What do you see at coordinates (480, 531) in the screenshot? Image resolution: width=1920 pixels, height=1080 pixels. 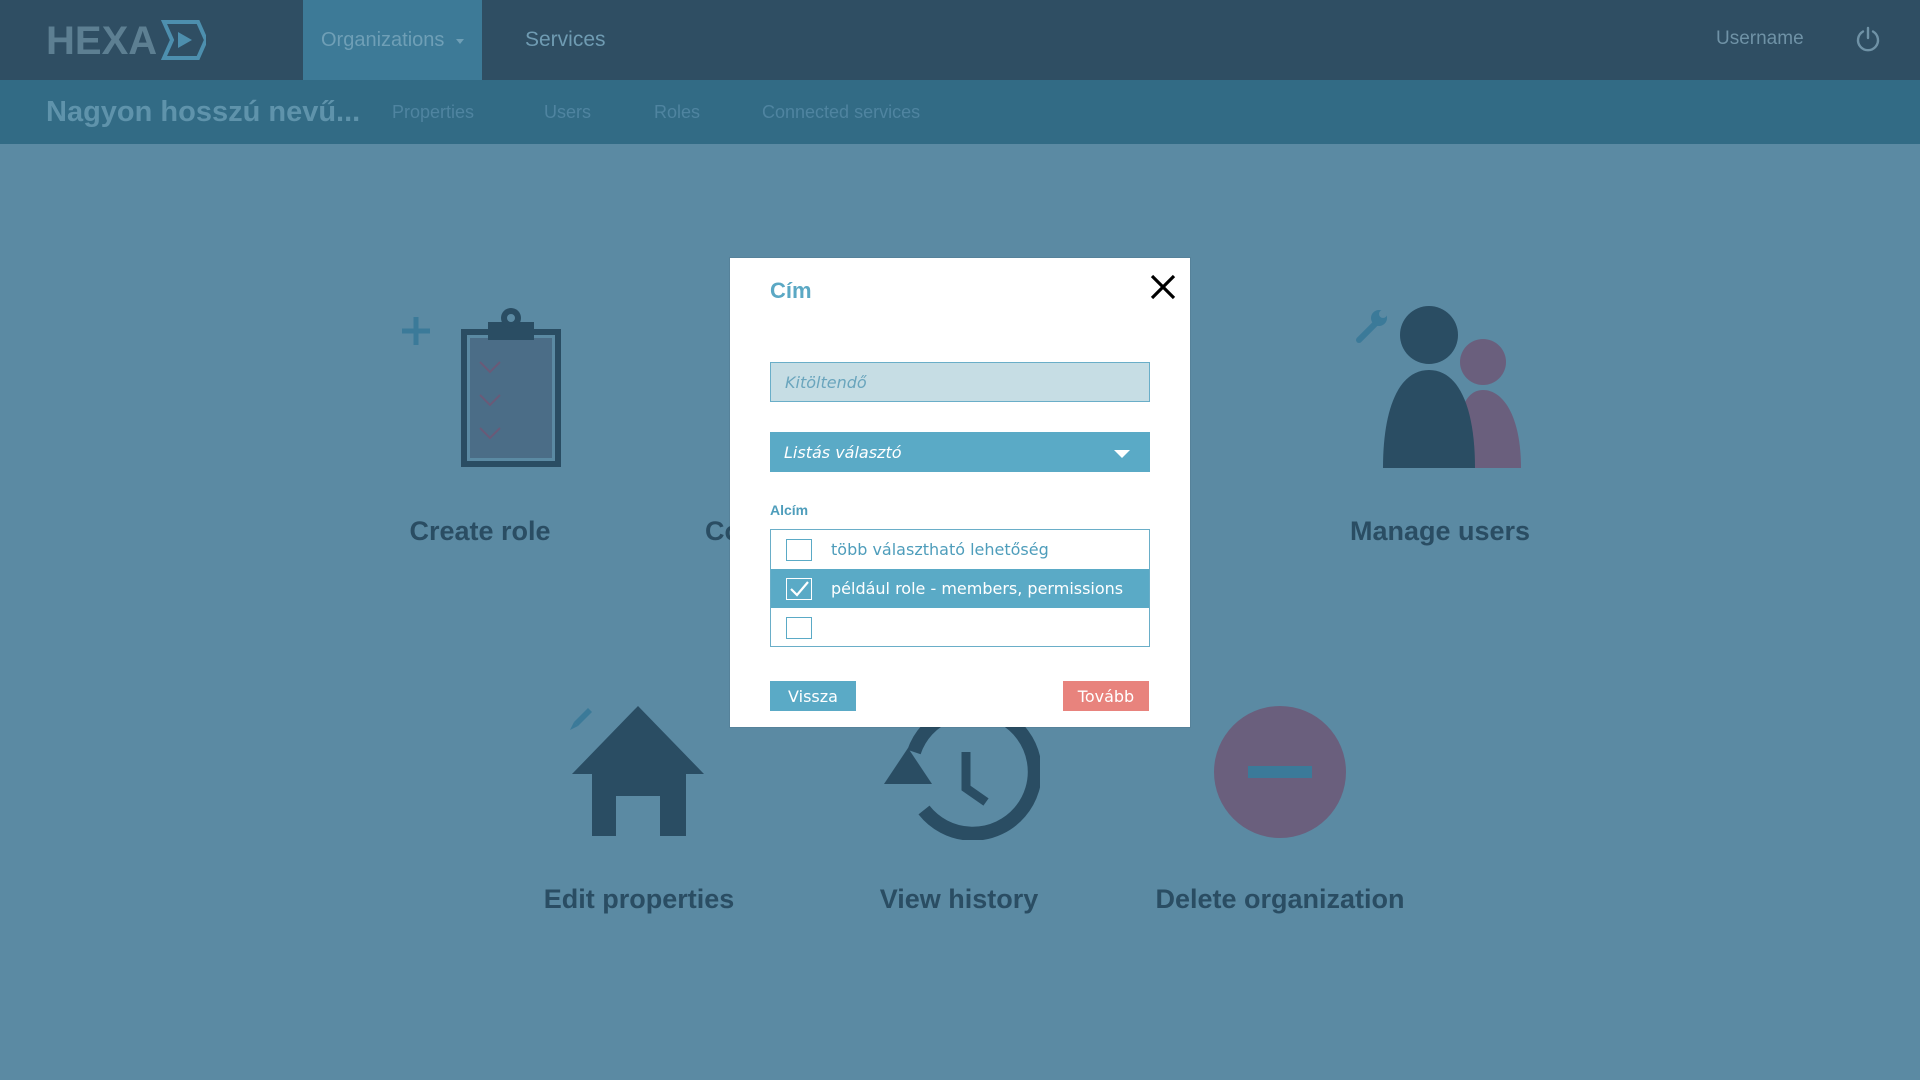 I see `create-role-label: Create role` at bounding box center [480, 531].